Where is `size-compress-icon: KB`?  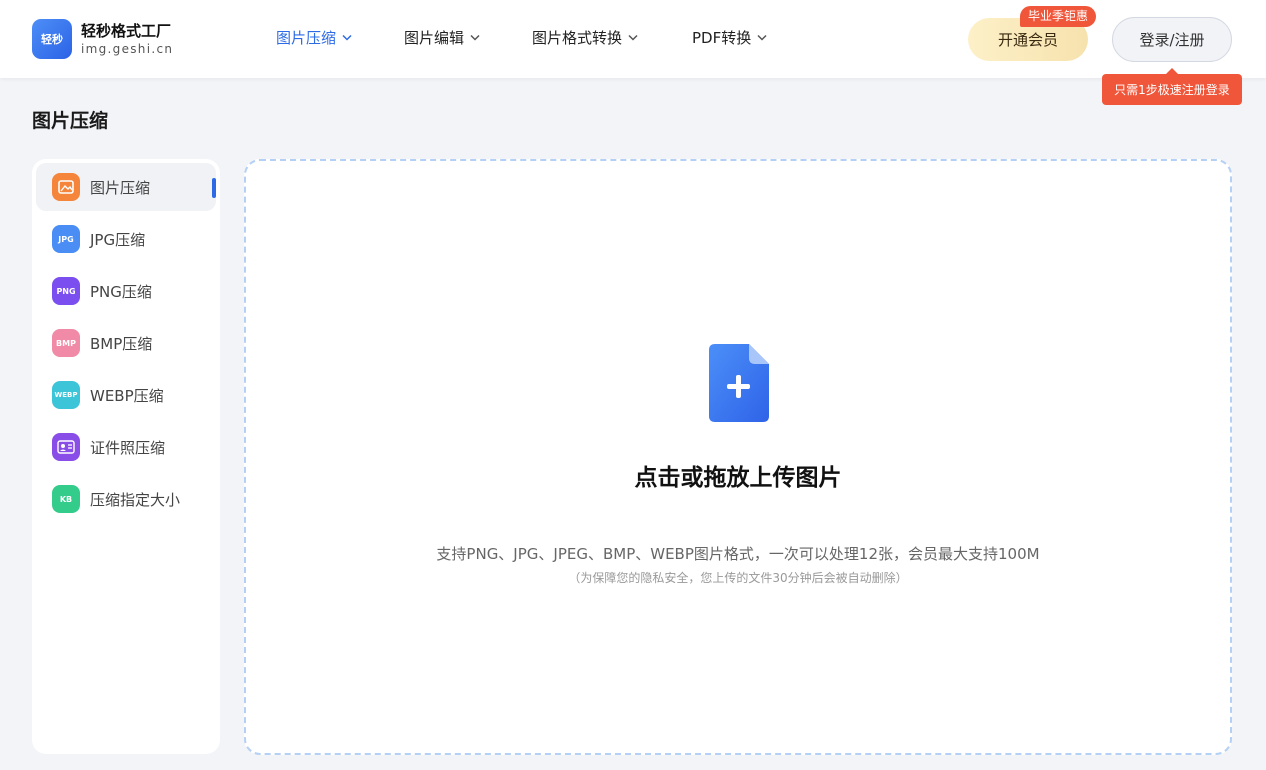 size-compress-icon: KB is located at coordinates (66, 499).